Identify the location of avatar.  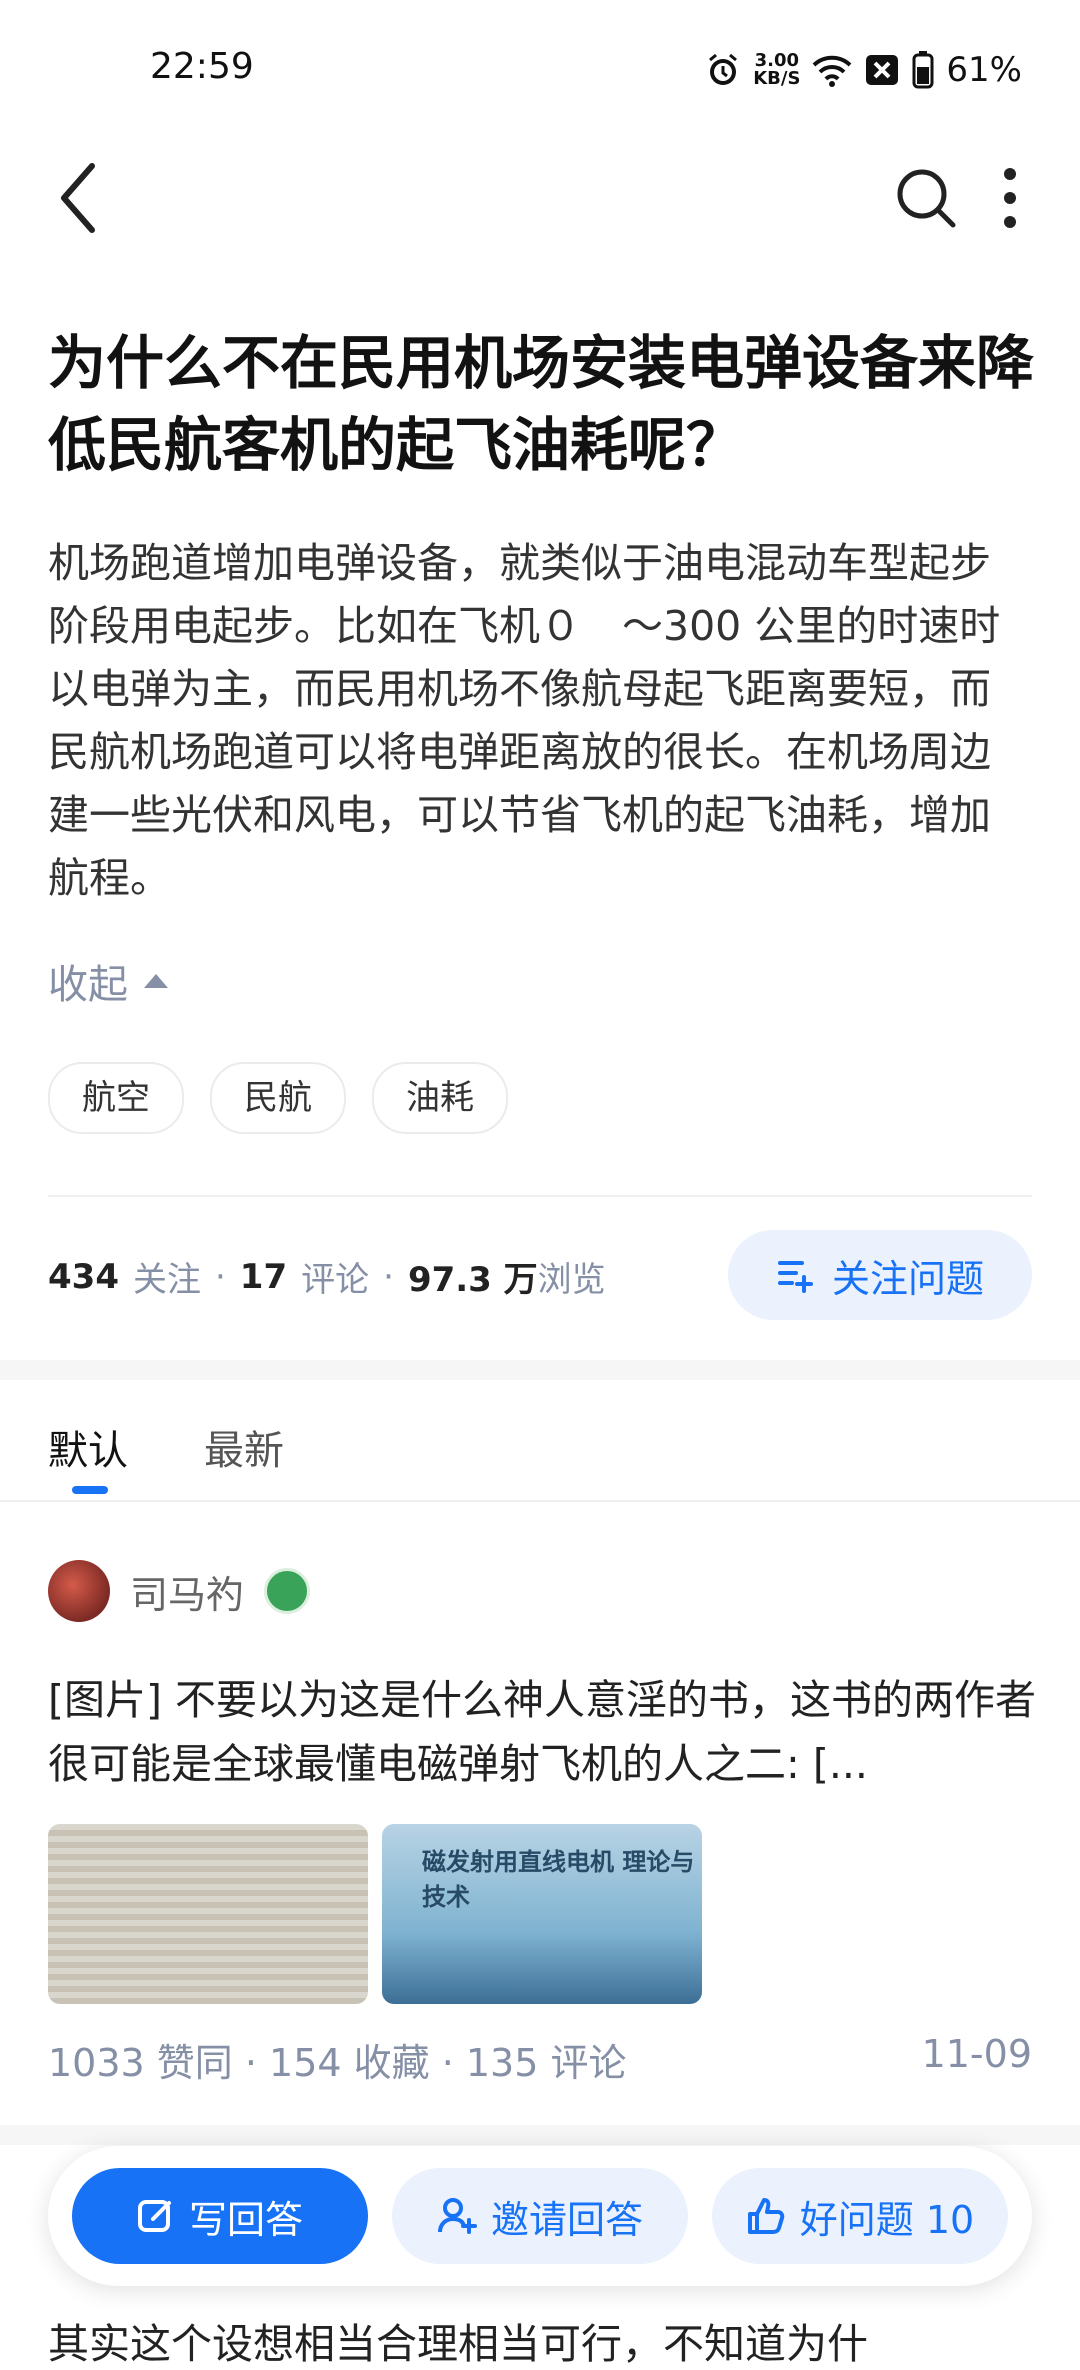
(79, 1591).